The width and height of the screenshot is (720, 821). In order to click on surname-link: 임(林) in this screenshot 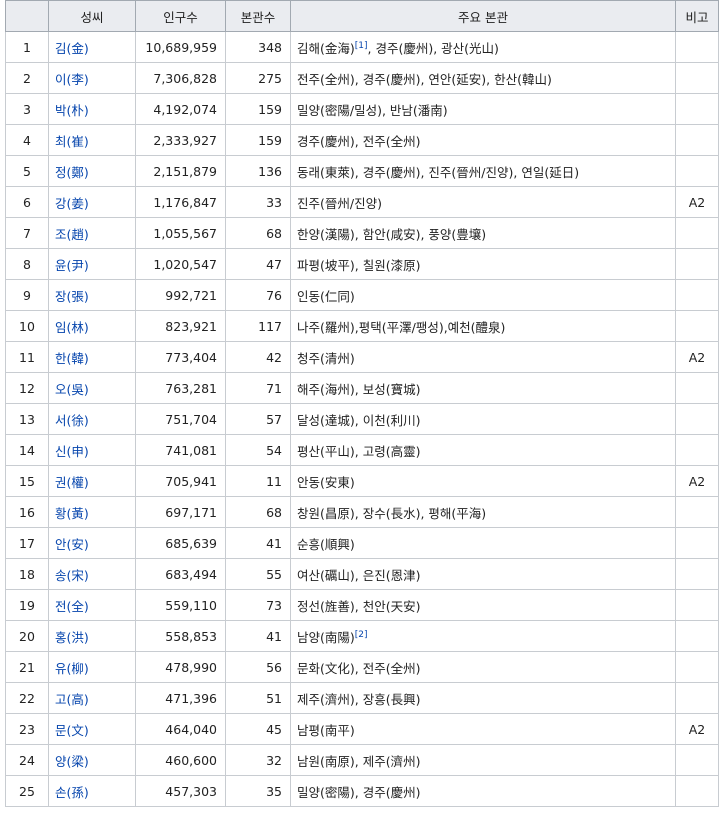, I will do `click(72, 327)`.